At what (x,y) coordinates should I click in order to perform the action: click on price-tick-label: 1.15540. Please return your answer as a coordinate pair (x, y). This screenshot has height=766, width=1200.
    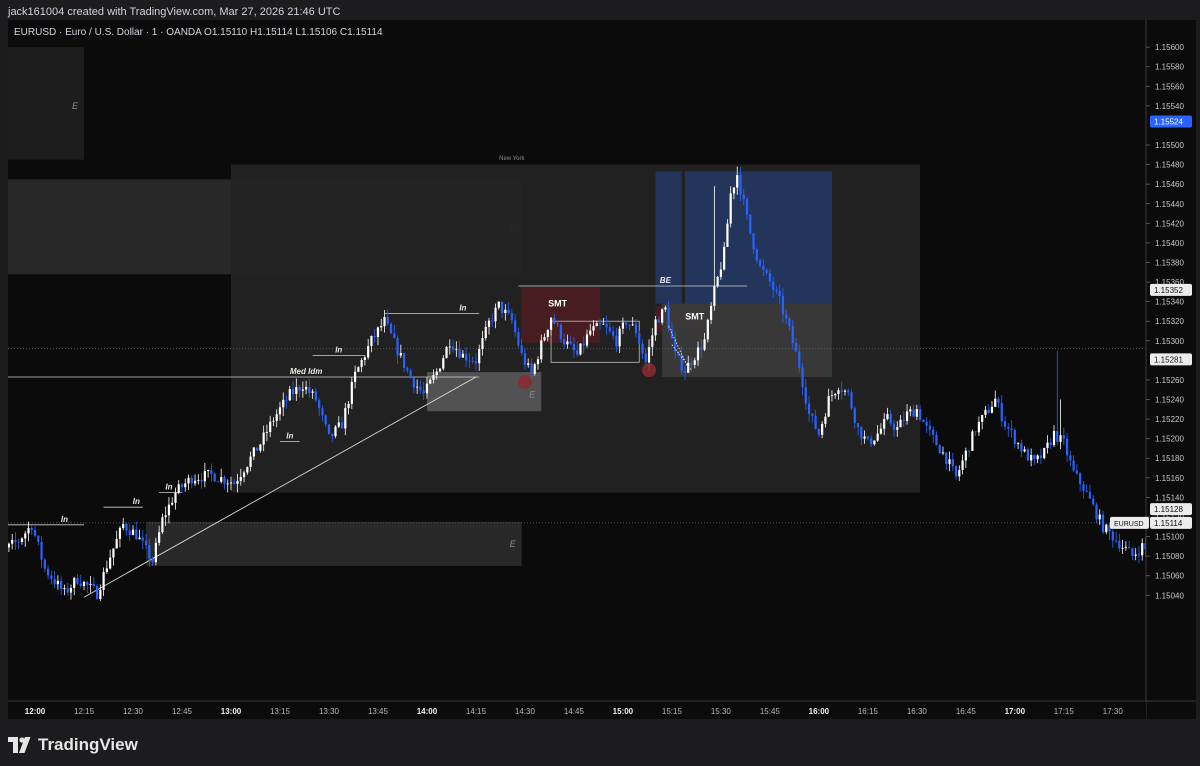
    Looking at the image, I should click on (1169, 106).